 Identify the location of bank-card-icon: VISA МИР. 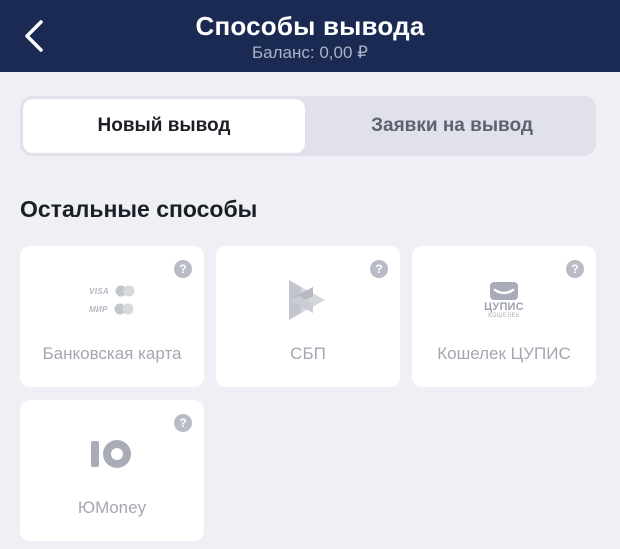
(112, 300).